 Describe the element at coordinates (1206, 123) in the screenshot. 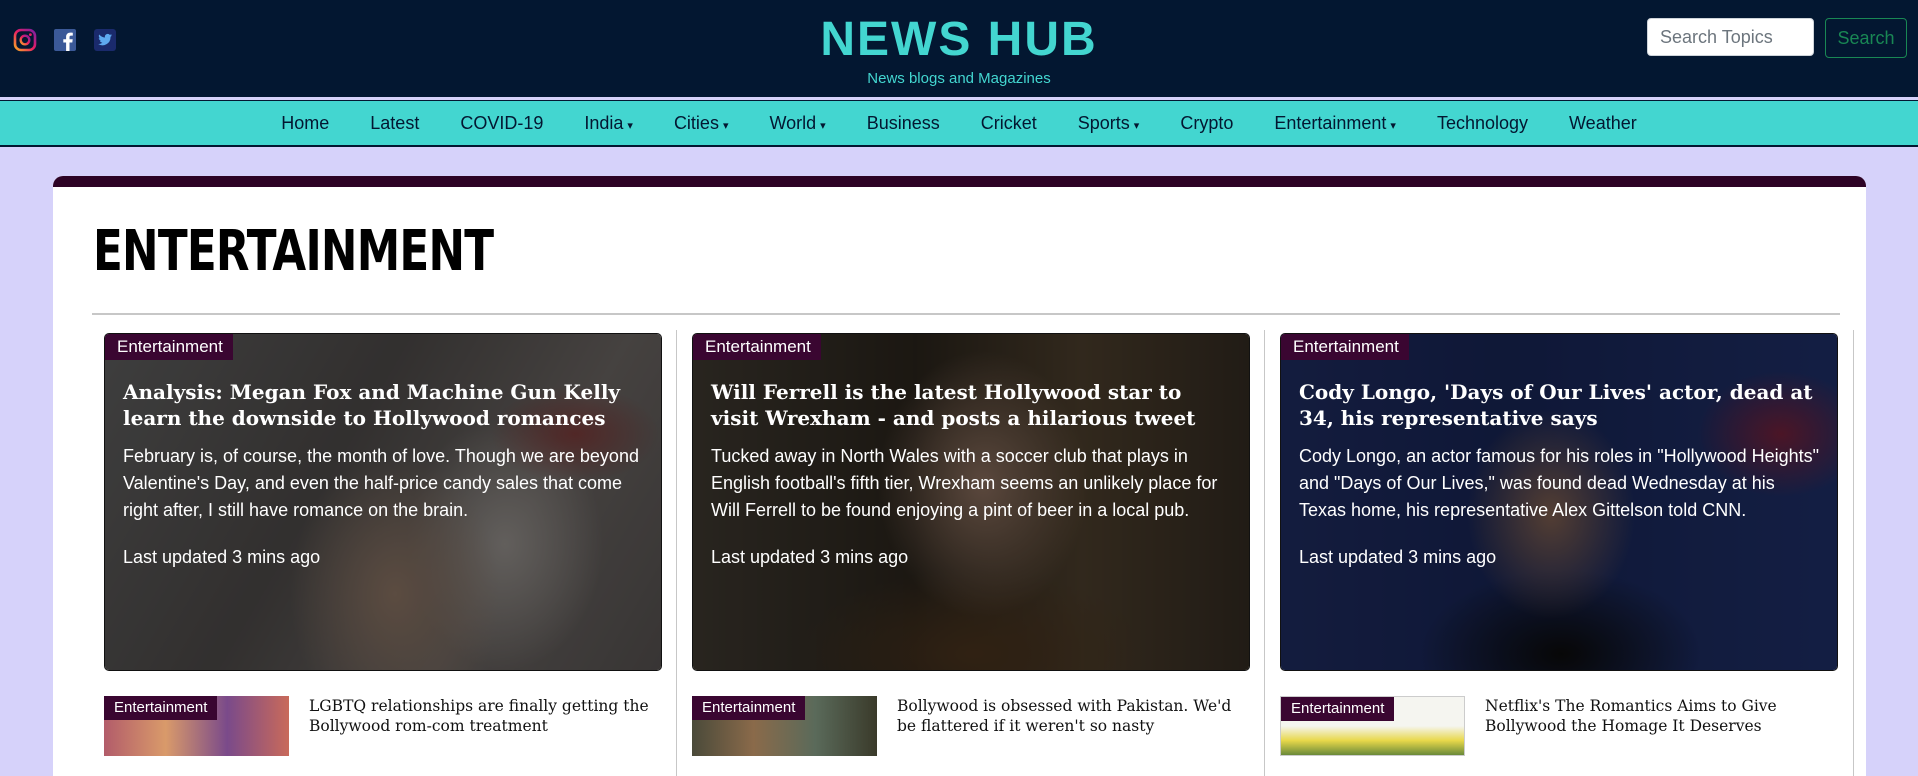

I see `nav-item: Crypto` at that location.